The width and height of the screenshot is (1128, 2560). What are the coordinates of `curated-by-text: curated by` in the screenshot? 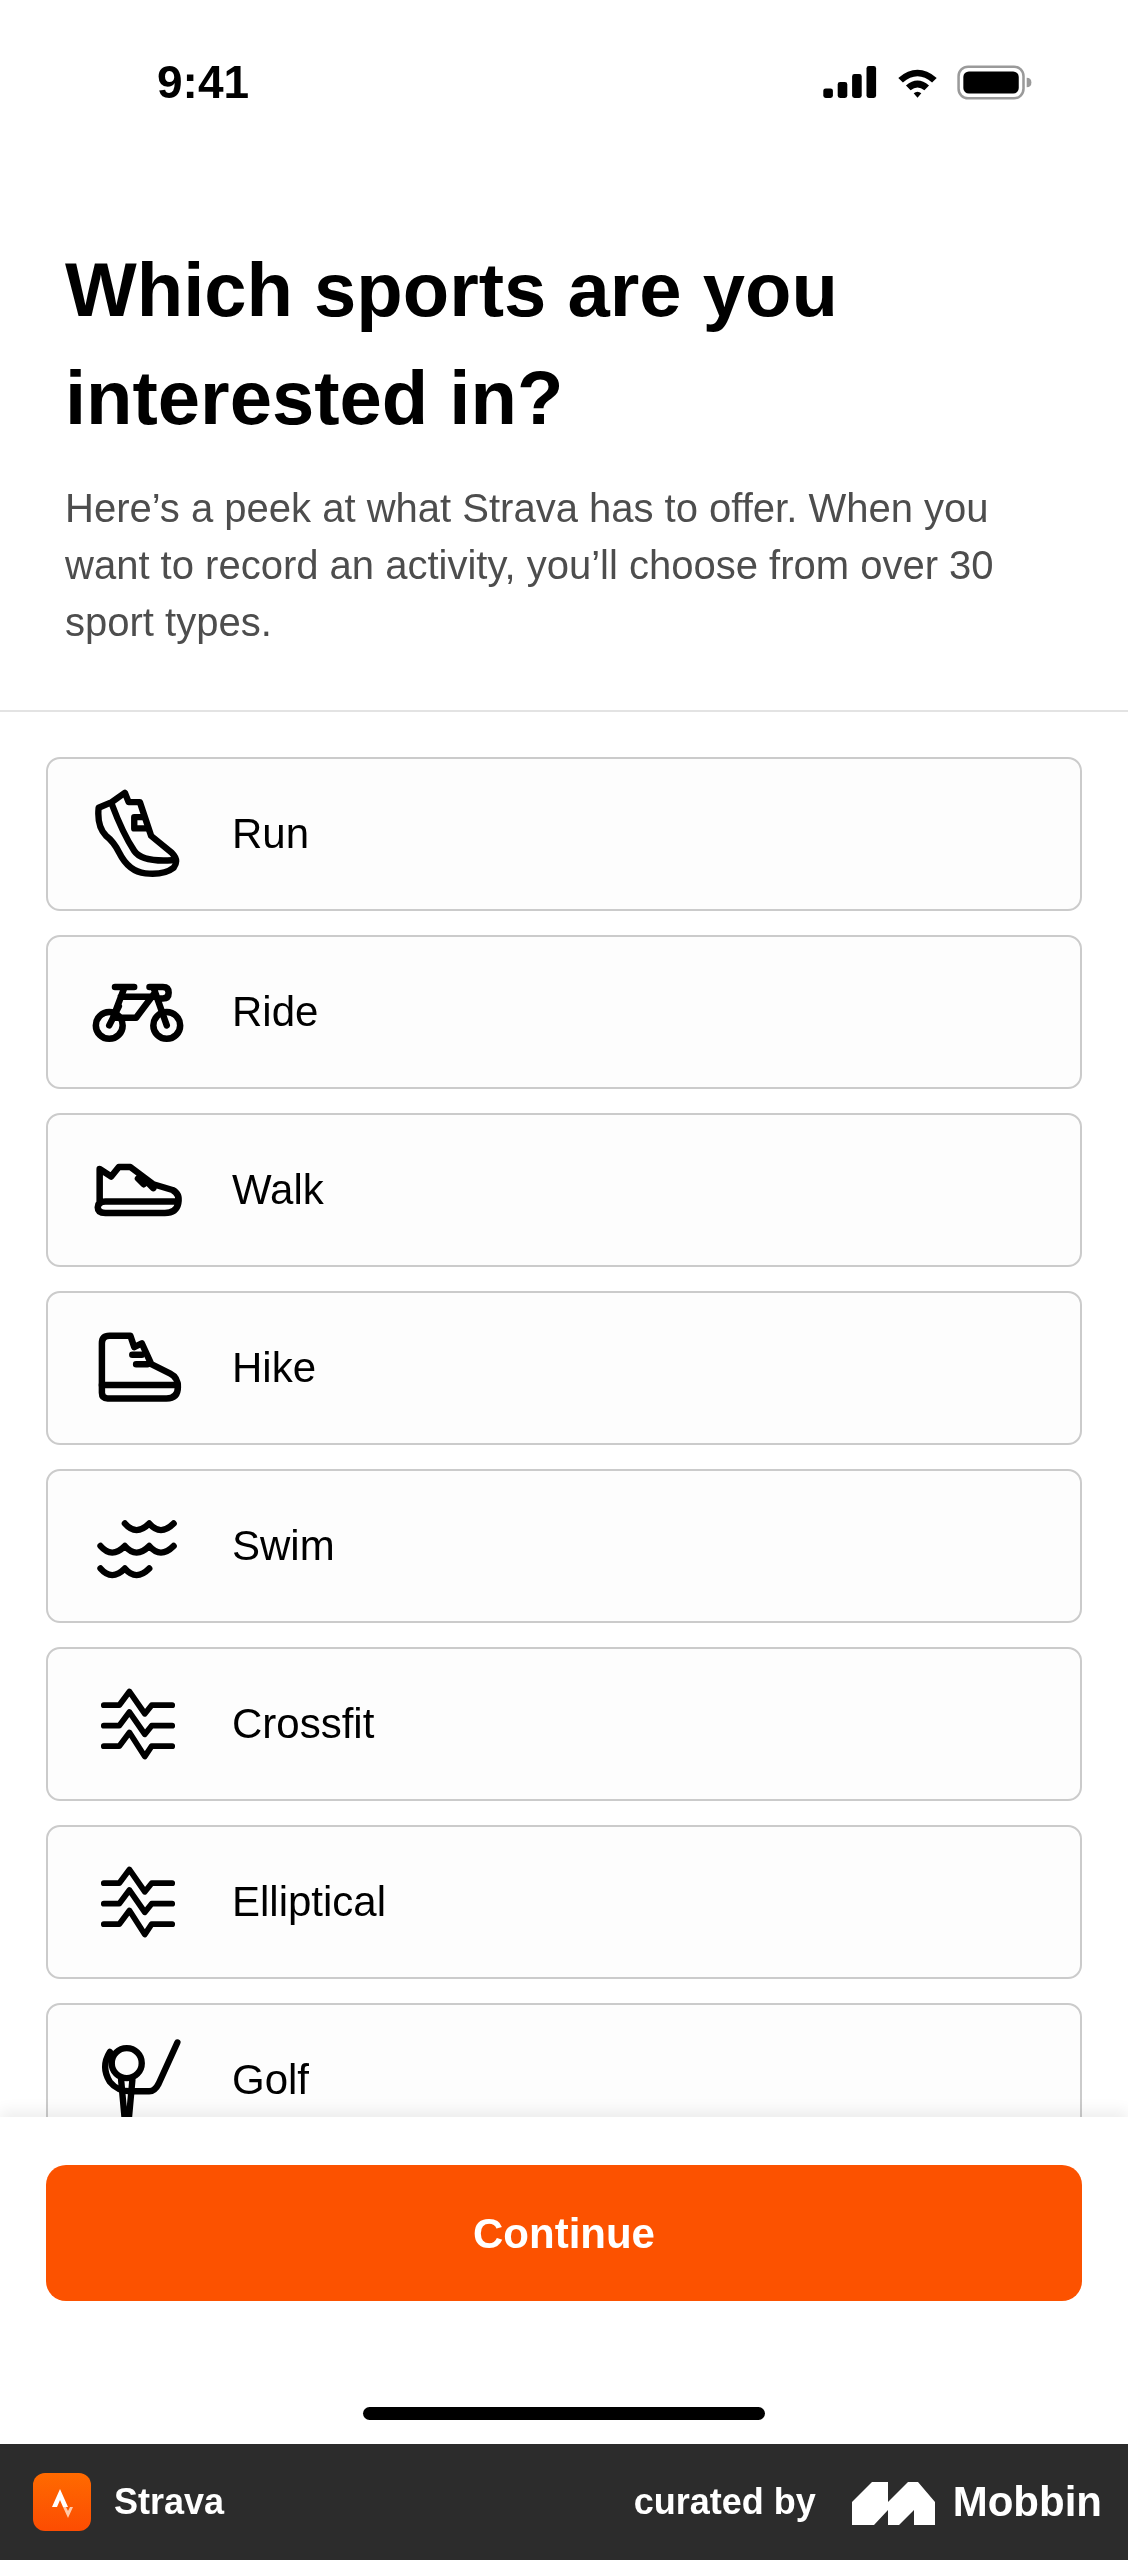 It's located at (724, 2502).